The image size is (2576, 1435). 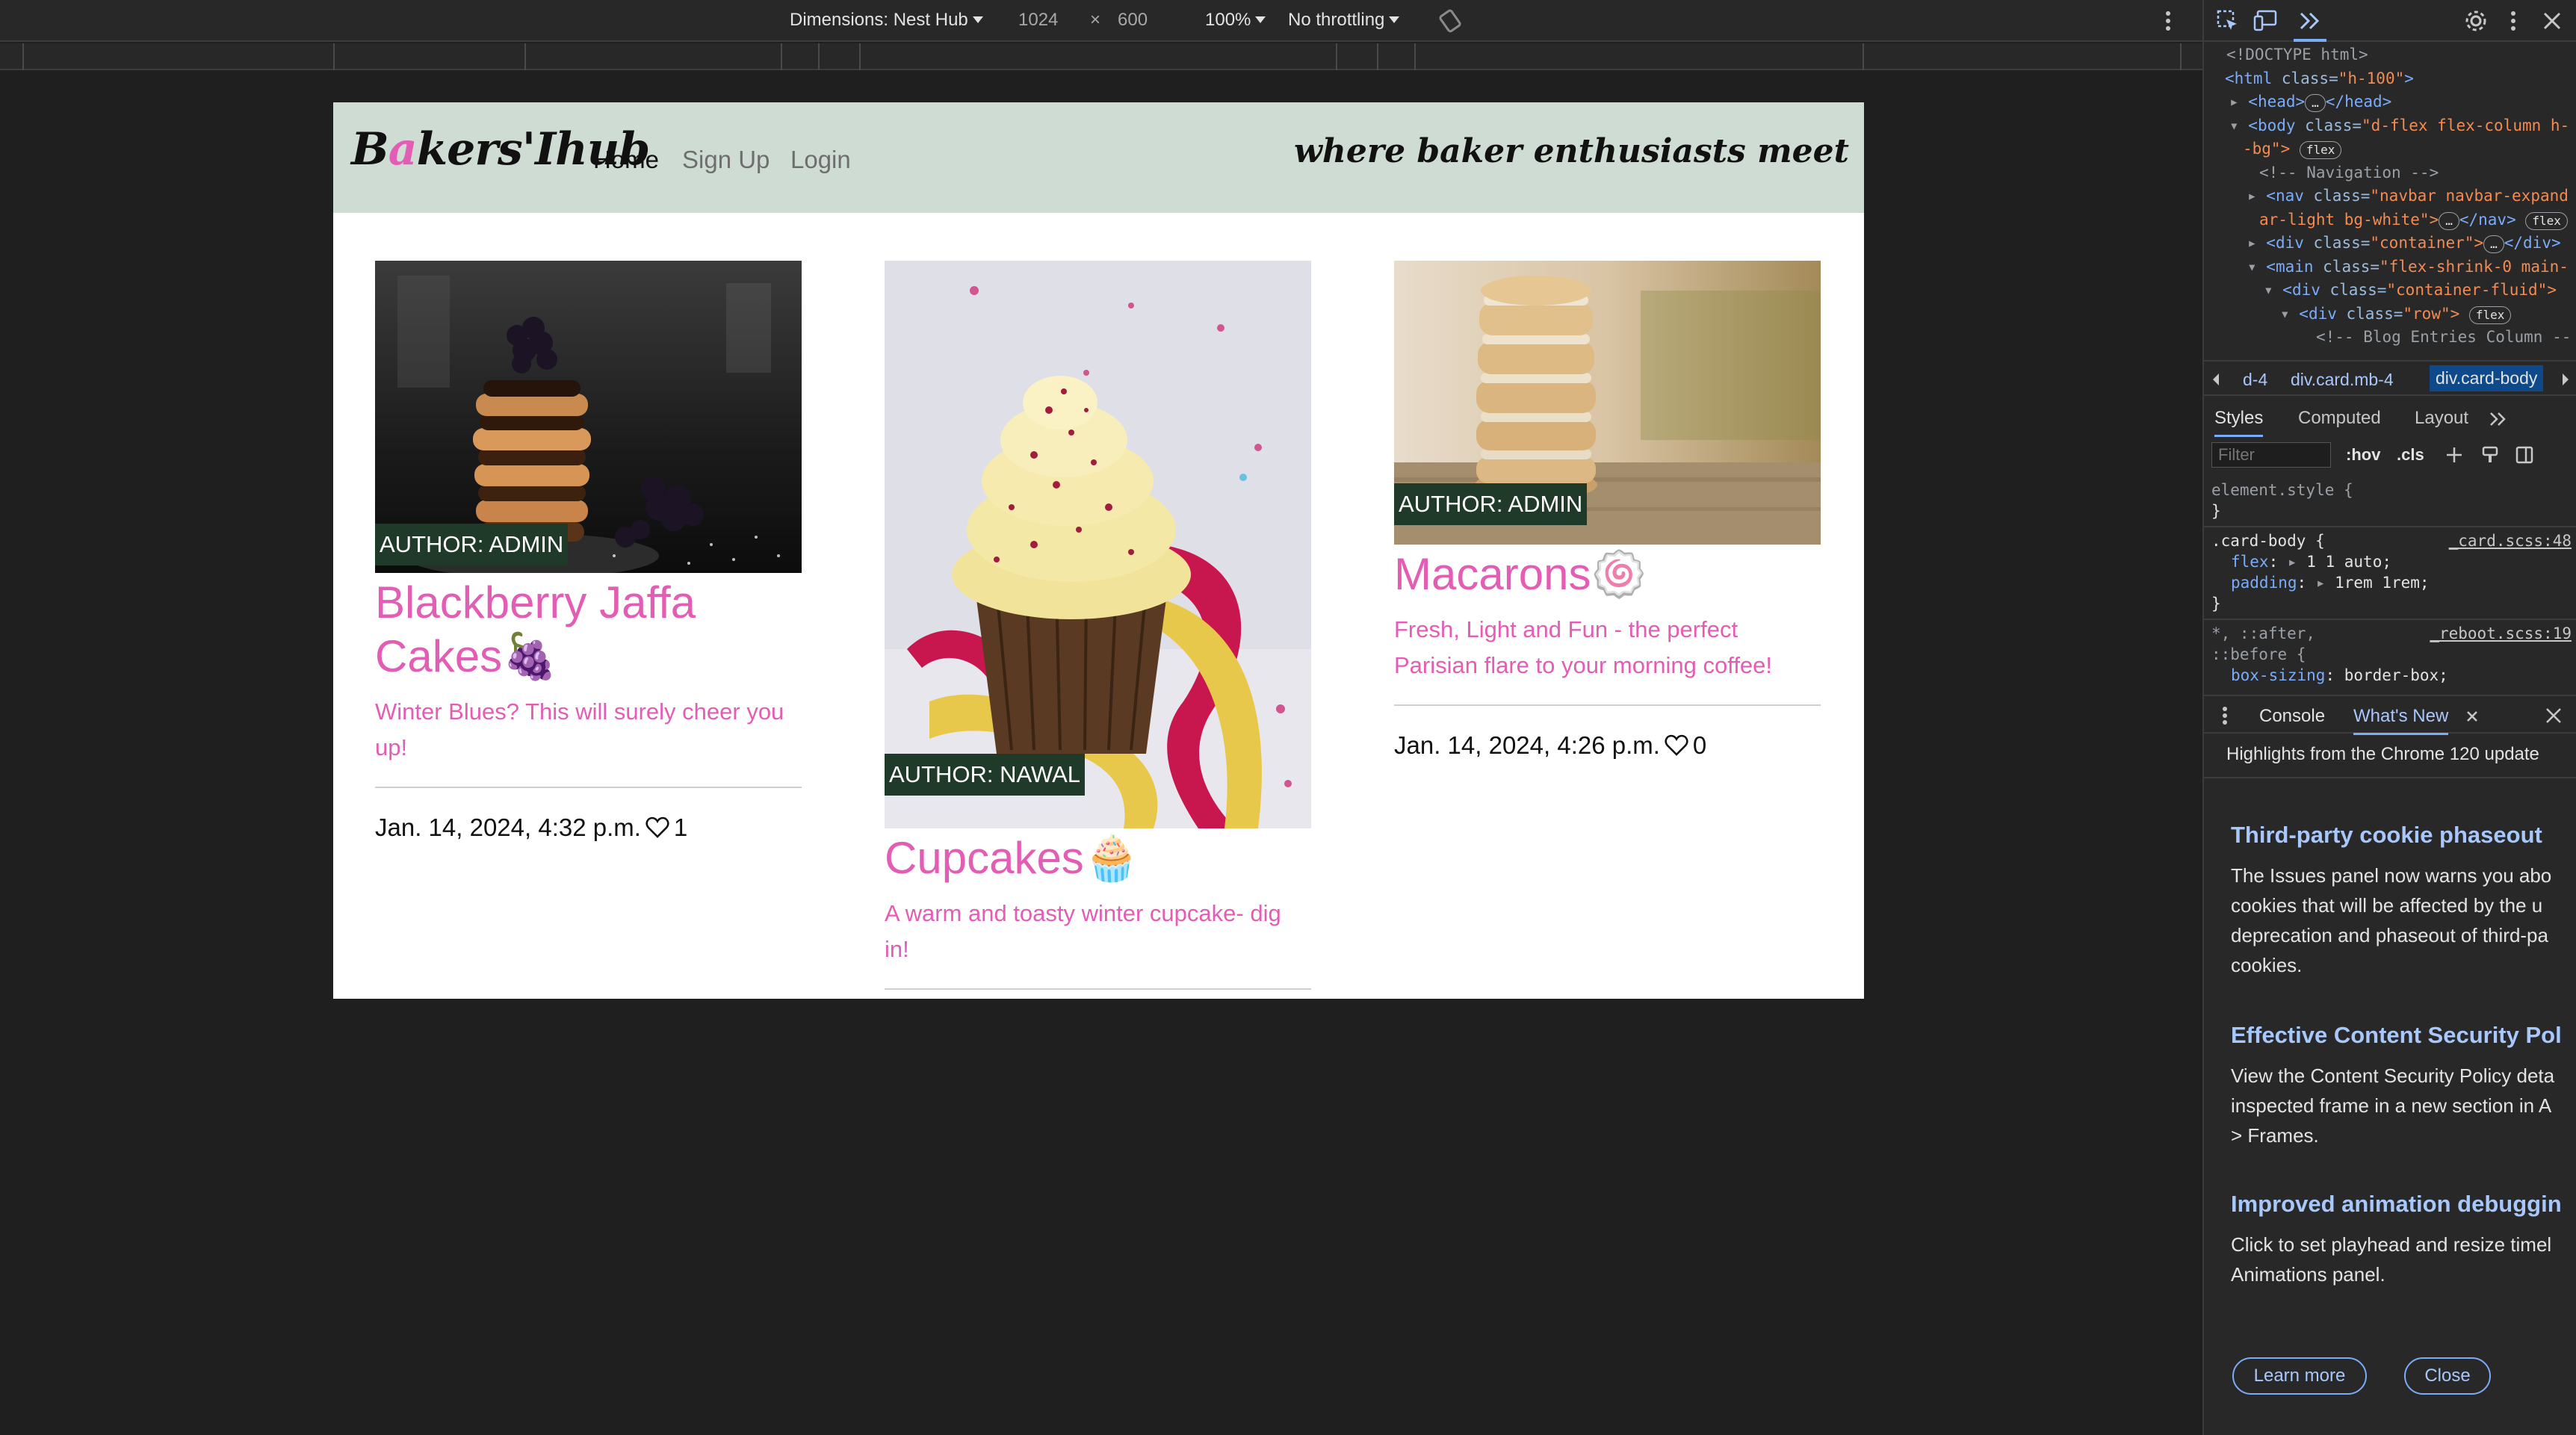 I want to click on post-date: Jan. 14, 2024, 4:26 p.m., so click(x=1527, y=745).